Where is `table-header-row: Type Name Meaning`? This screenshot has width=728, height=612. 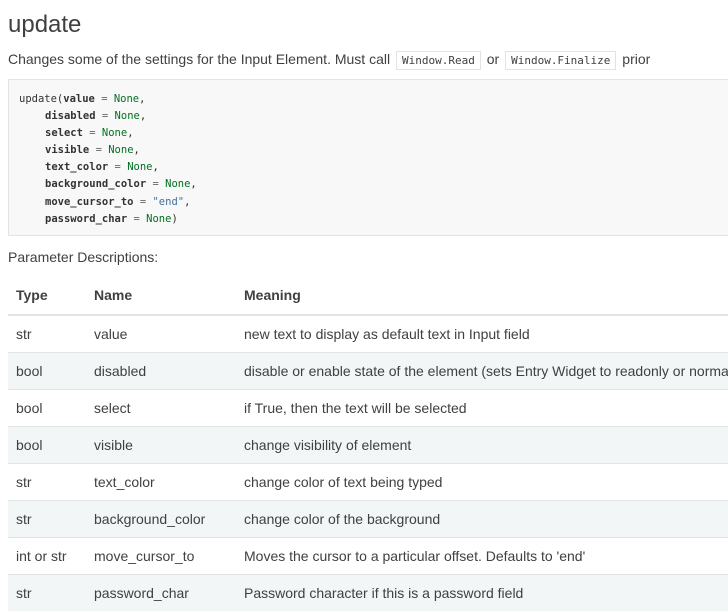
table-header-row: Type Name Meaning is located at coordinates (368, 296).